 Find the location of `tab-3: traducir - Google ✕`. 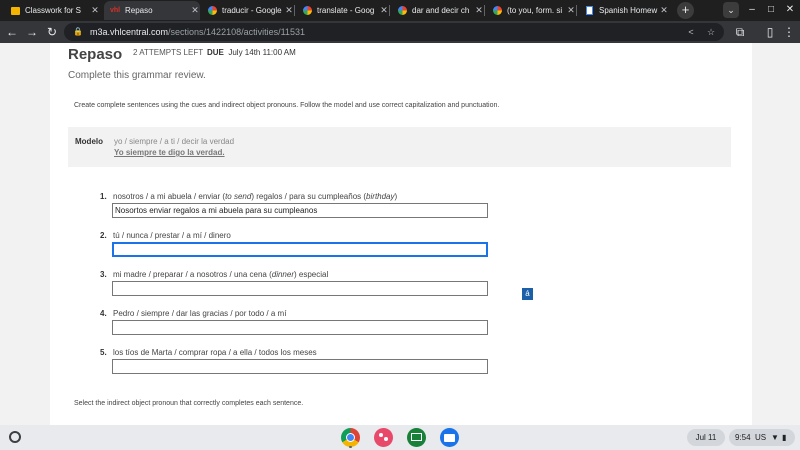

tab-3: traducir - Google ✕ is located at coordinates (247, 10).